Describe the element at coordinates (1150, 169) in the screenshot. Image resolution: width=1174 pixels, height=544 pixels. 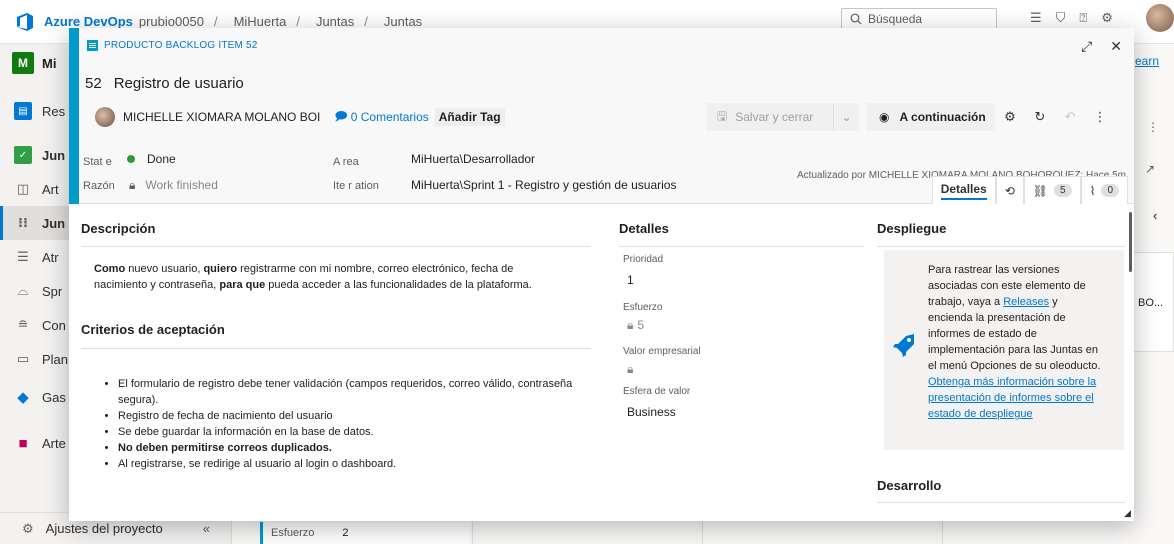
I see `expand-icon: ↗` at that location.